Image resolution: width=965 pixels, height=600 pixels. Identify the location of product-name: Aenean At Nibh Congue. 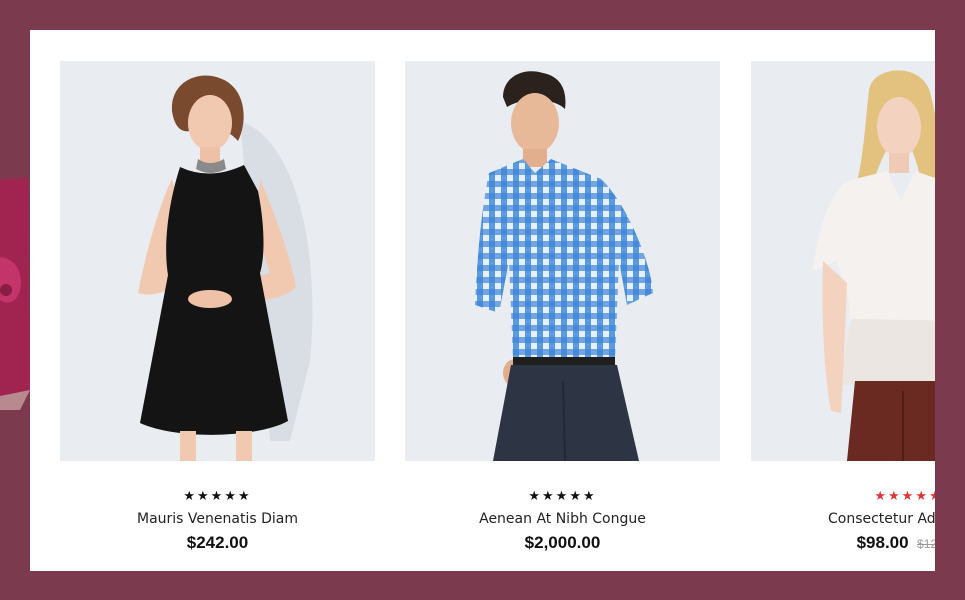
(562, 519).